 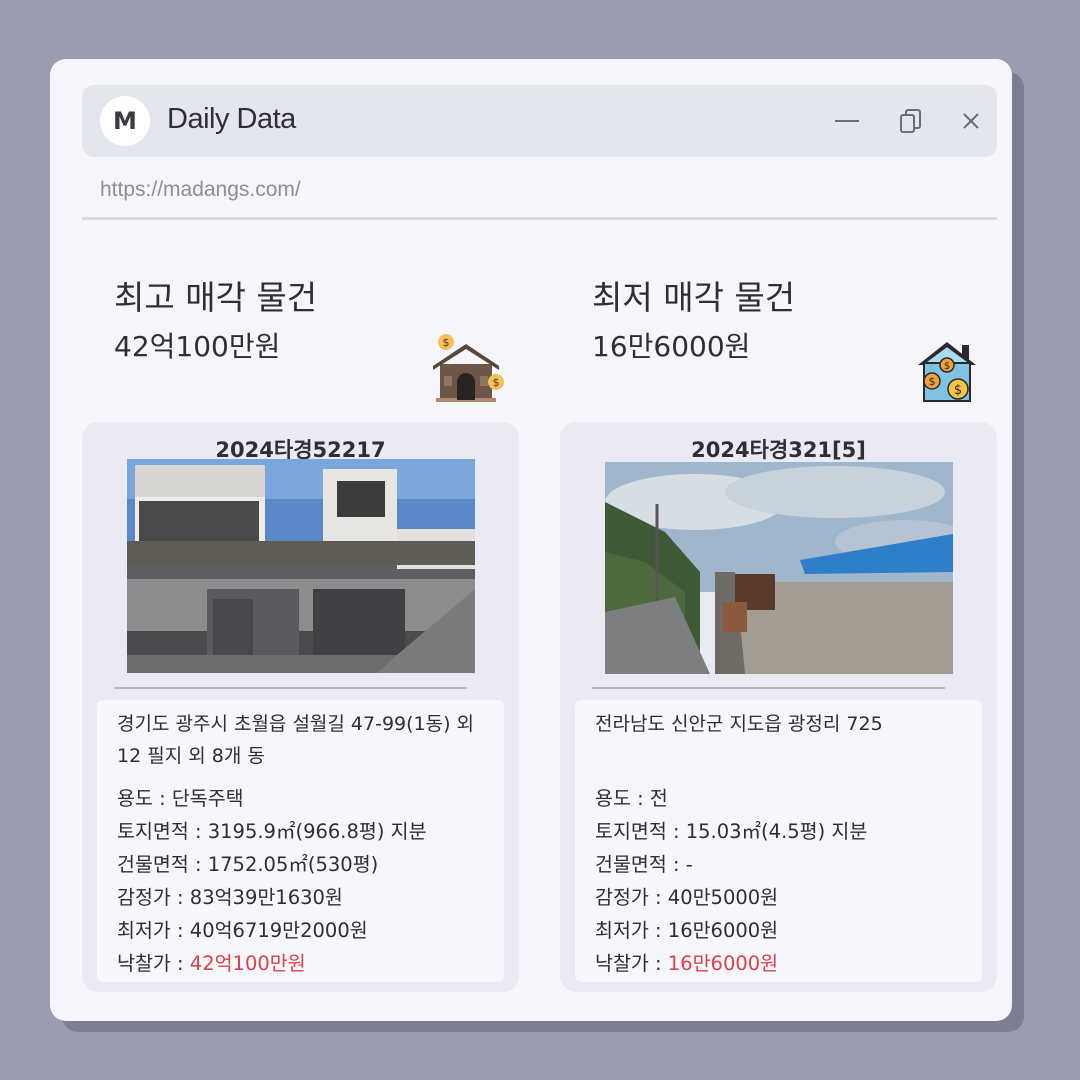 What do you see at coordinates (207, 798) in the screenshot?
I see `usage-value: 단독주택` at bounding box center [207, 798].